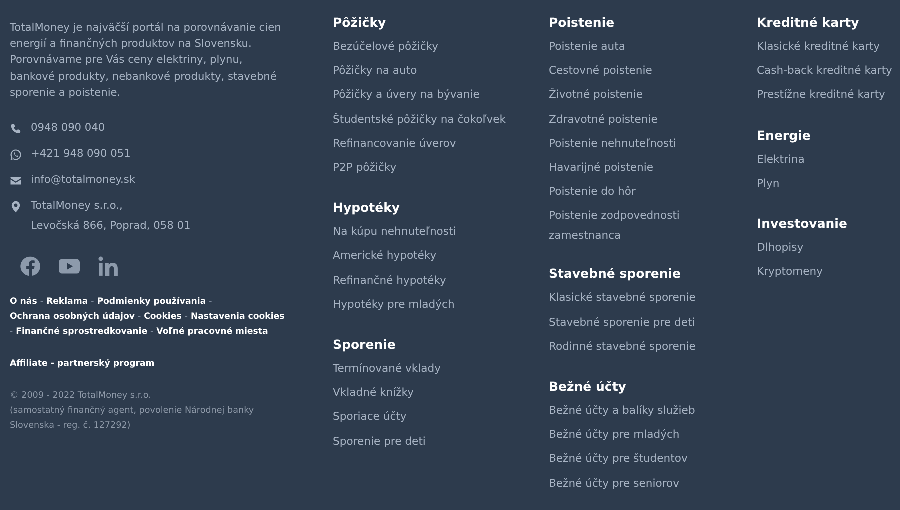  Describe the element at coordinates (639, 226) in the screenshot. I see `footer-link: Poistenie zodpovednosti zamestnanca` at that location.